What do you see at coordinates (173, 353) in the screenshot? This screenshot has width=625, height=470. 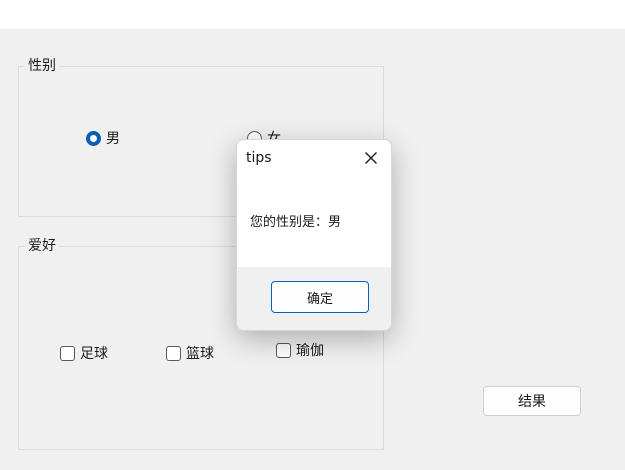 I see `checkbox-basketball-box` at bounding box center [173, 353].